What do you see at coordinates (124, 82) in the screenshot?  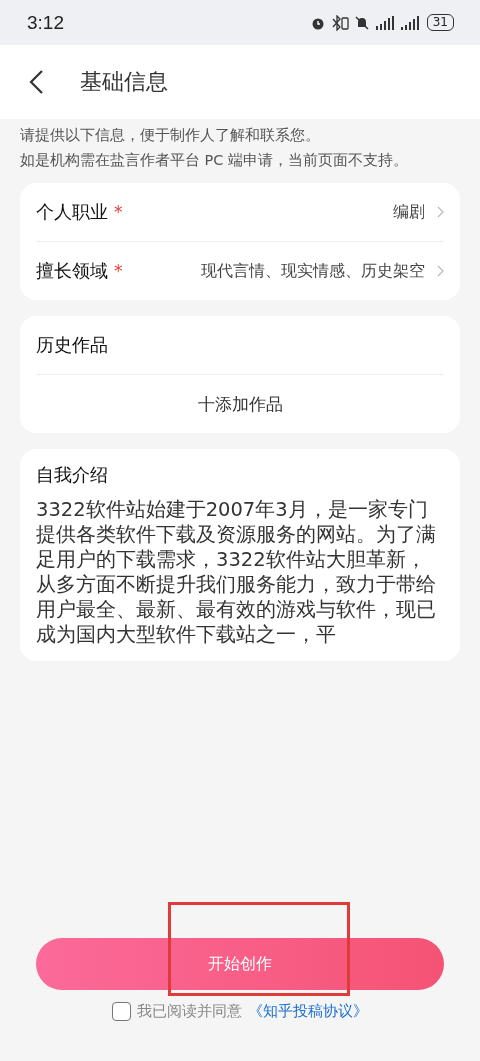 I see `page-title: 基础信息` at bounding box center [124, 82].